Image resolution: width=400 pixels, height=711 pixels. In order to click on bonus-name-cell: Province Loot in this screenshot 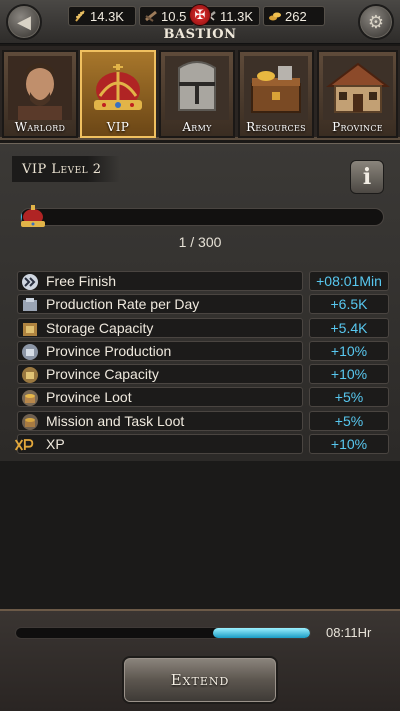, I will do `click(160, 397)`.